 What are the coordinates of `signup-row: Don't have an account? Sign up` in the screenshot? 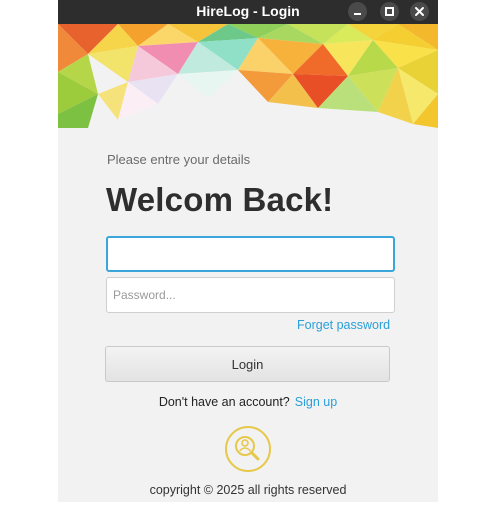 It's located at (248, 402).